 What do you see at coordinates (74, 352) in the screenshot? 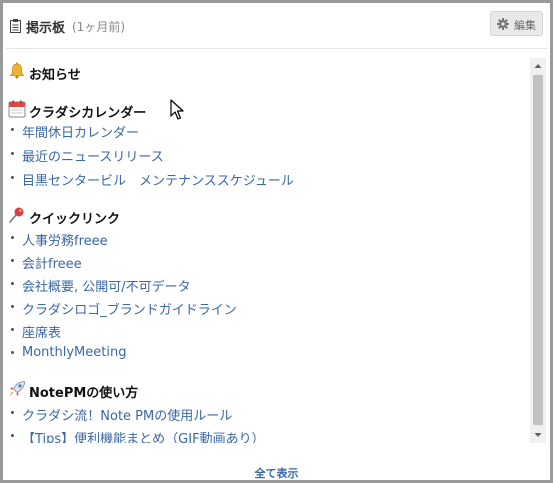
I see `link-monthly-meeting: MonthlyMeeting` at bounding box center [74, 352].